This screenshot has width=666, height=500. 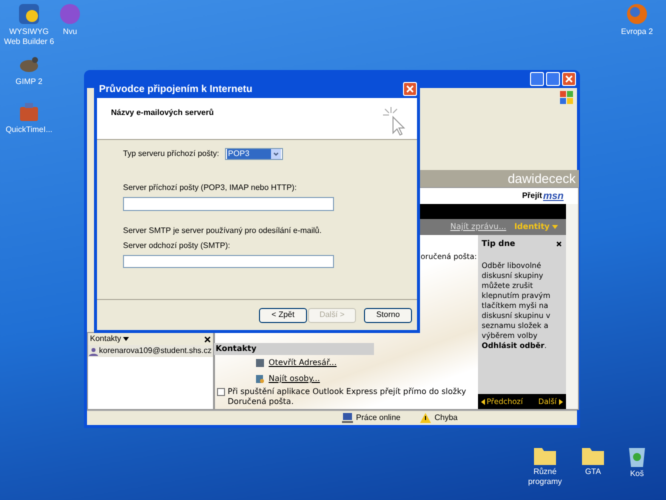 What do you see at coordinates (637, 474) in the screenshot?
I see `desktop-icon-label: Koš` at bounding box center [637, 474].